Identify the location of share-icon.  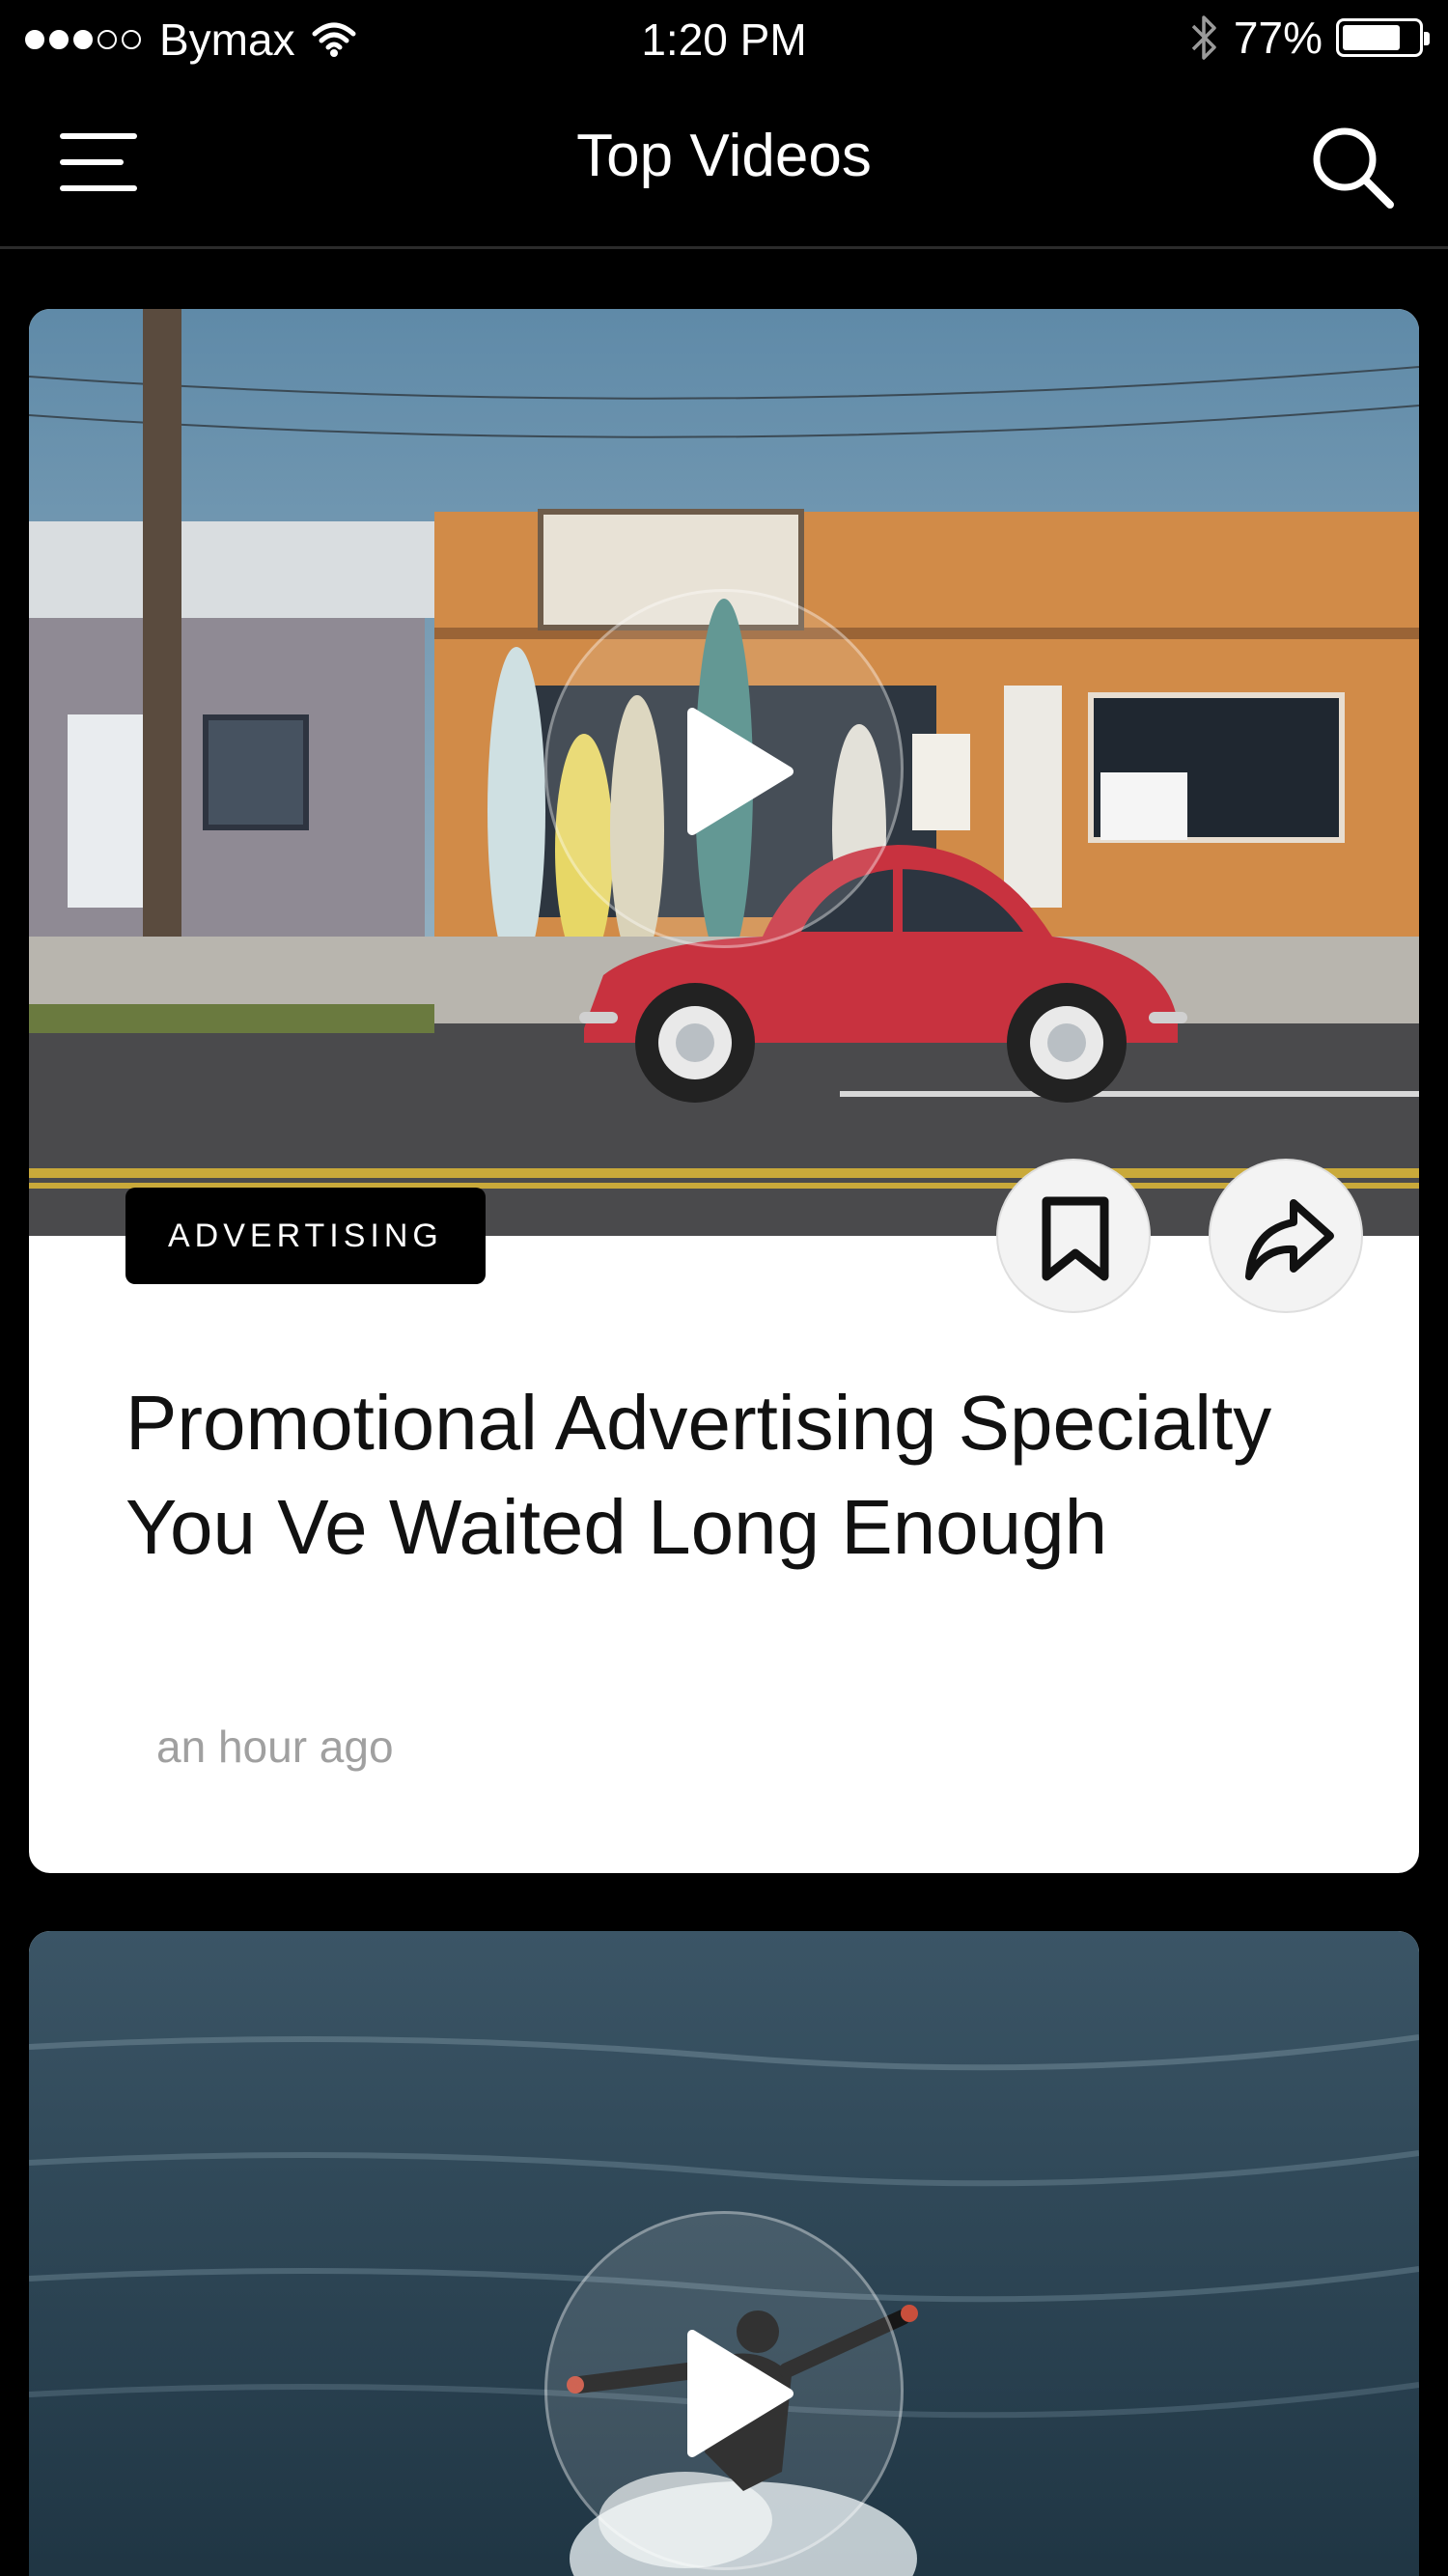
(1289, 1240).